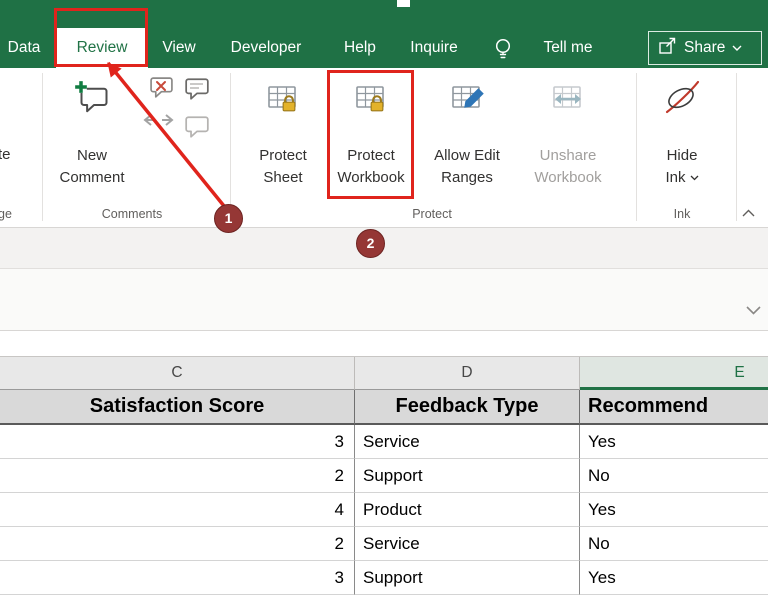 This screenshot has height=595, width=768. I want to click on header-cell-recommend: Recommend, so click(674, 407).